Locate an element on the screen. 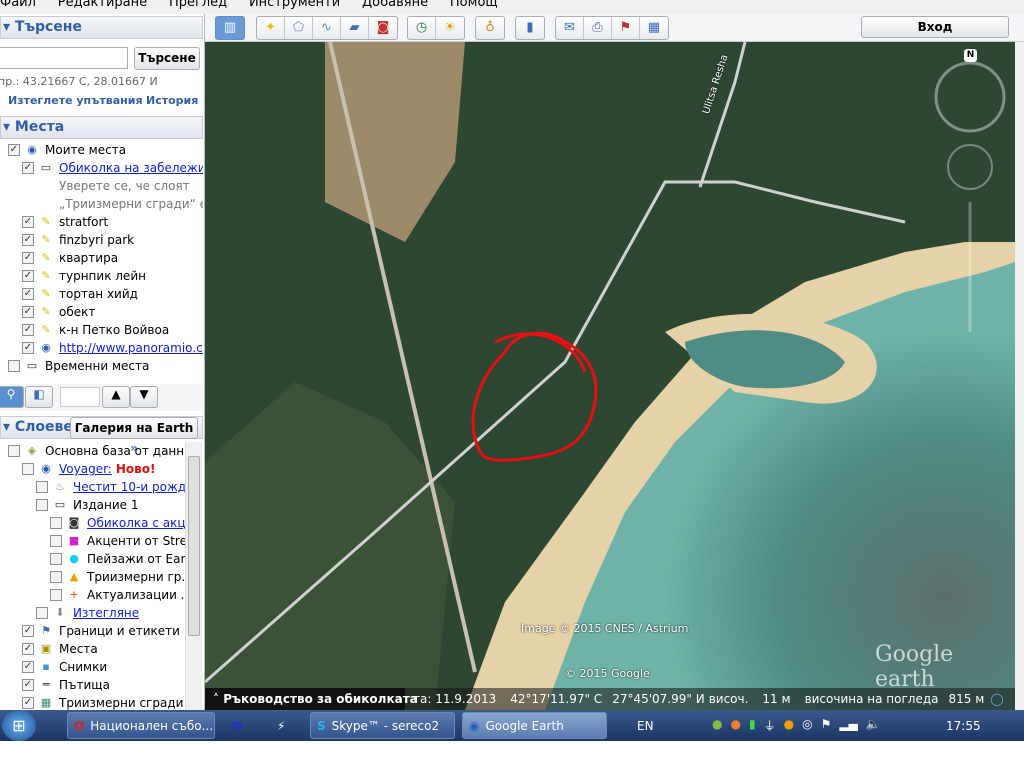 The width and height of the screenshot is (1024, 768). places-tree-item: ✓ ✎ квартира is located at coordinates (101, 258).